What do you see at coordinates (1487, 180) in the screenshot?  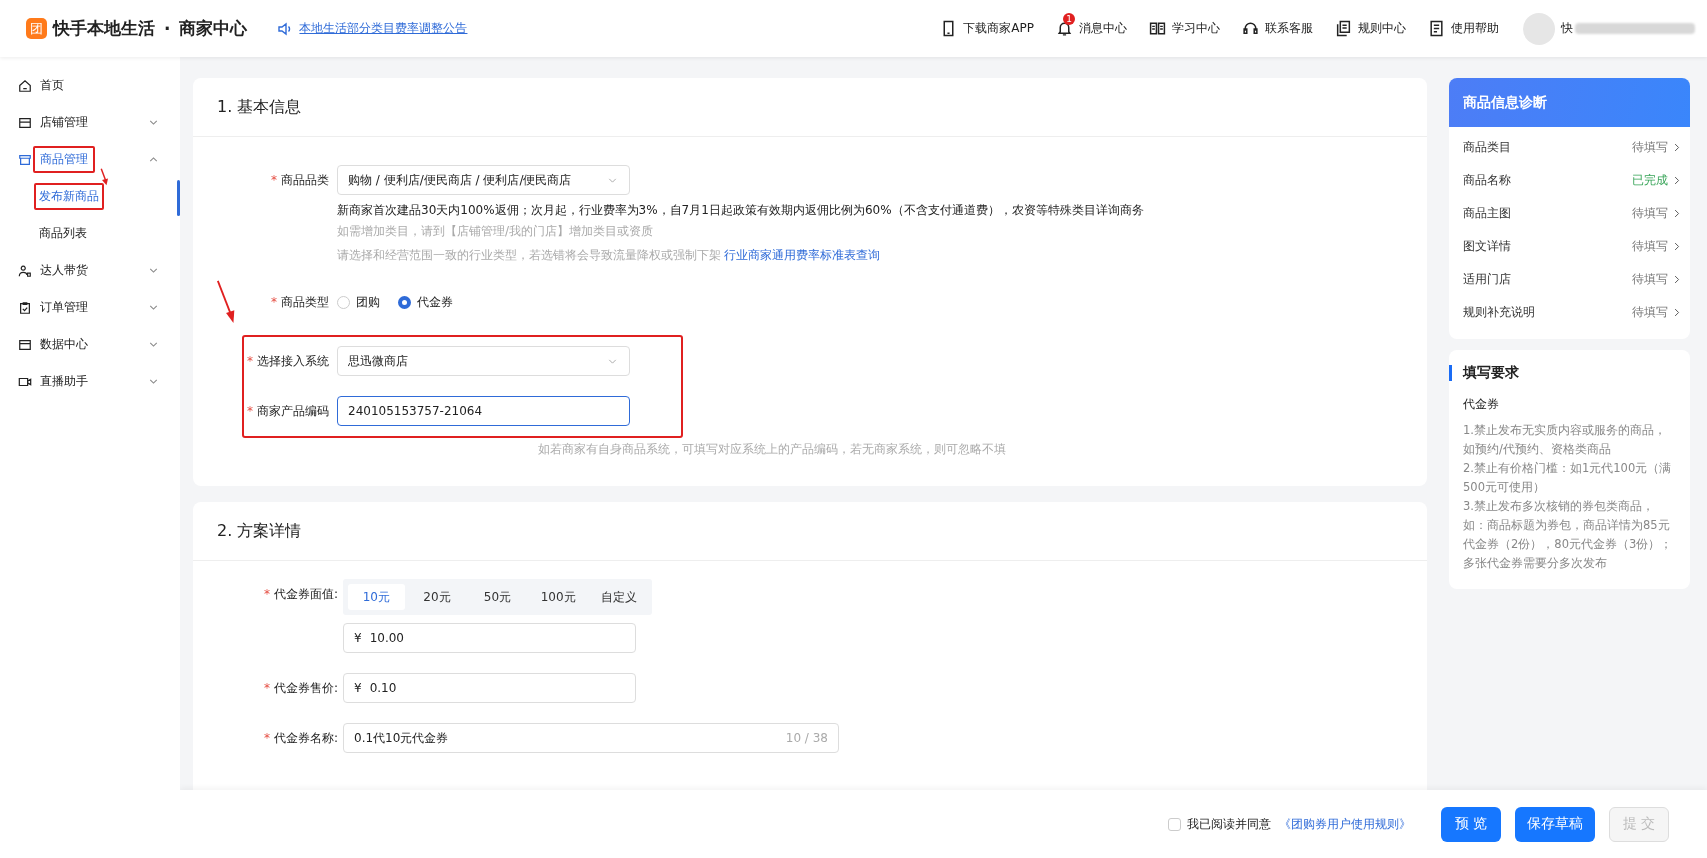 I see `diagnosis-item: 商品名称` at bounding box center [1487, 180].